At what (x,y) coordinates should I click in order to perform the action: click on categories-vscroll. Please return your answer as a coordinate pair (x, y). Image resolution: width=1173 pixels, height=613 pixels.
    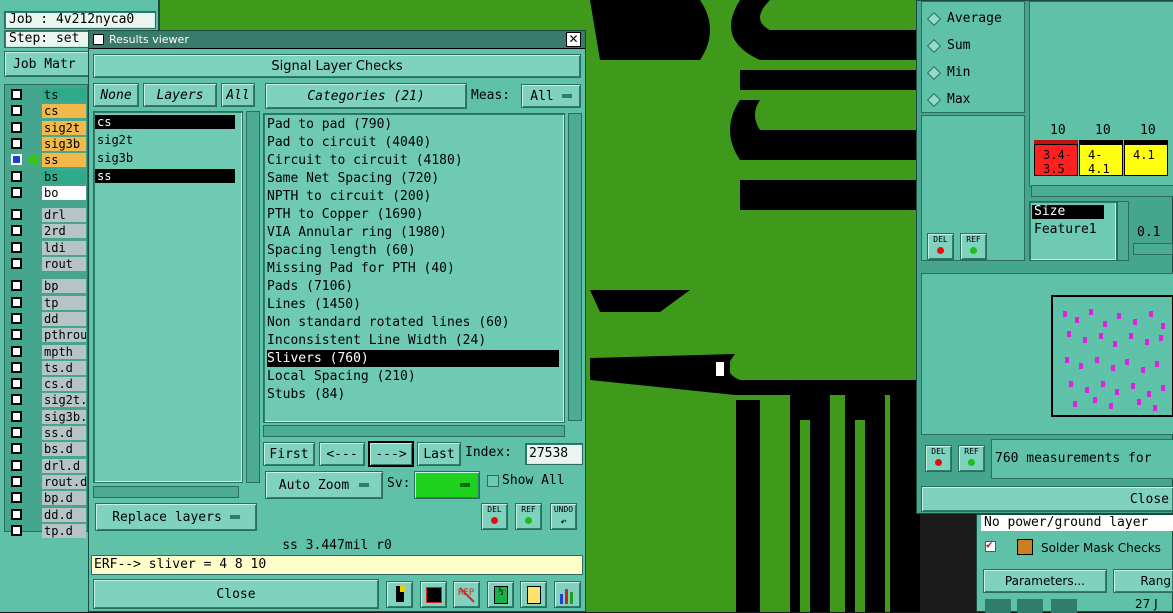
    Looking at the image, I should click on (575, 267).